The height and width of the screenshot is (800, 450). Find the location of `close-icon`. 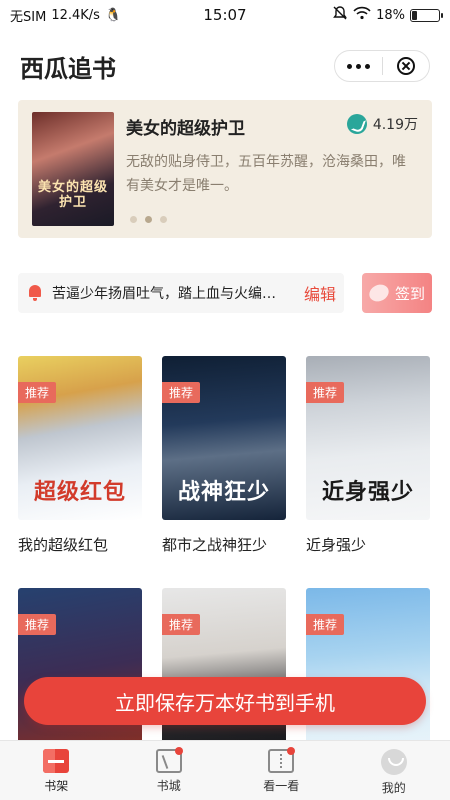

close-icon is located at coordinates (405, 66).